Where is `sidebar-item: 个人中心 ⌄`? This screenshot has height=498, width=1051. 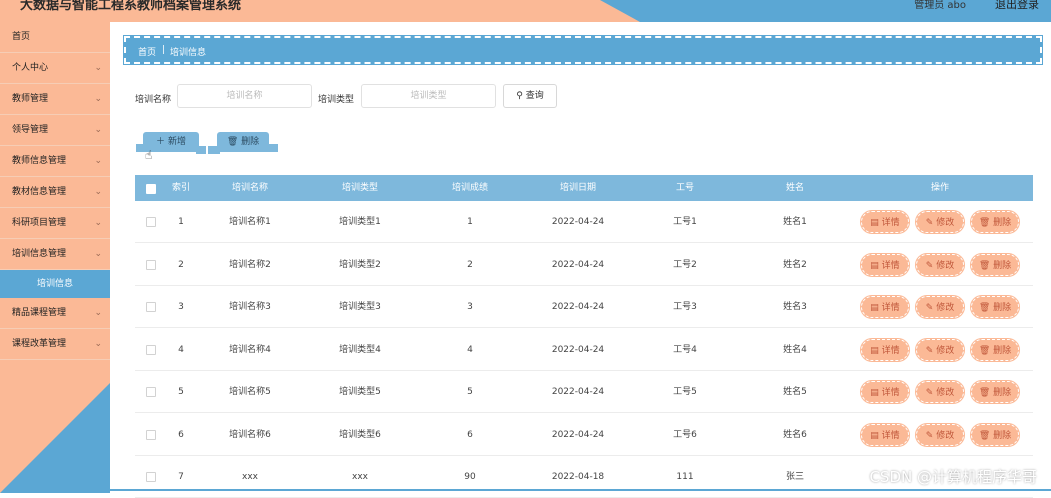
sidebar-item: 个人中心 ⌄ is located at coordinates (55, 68).